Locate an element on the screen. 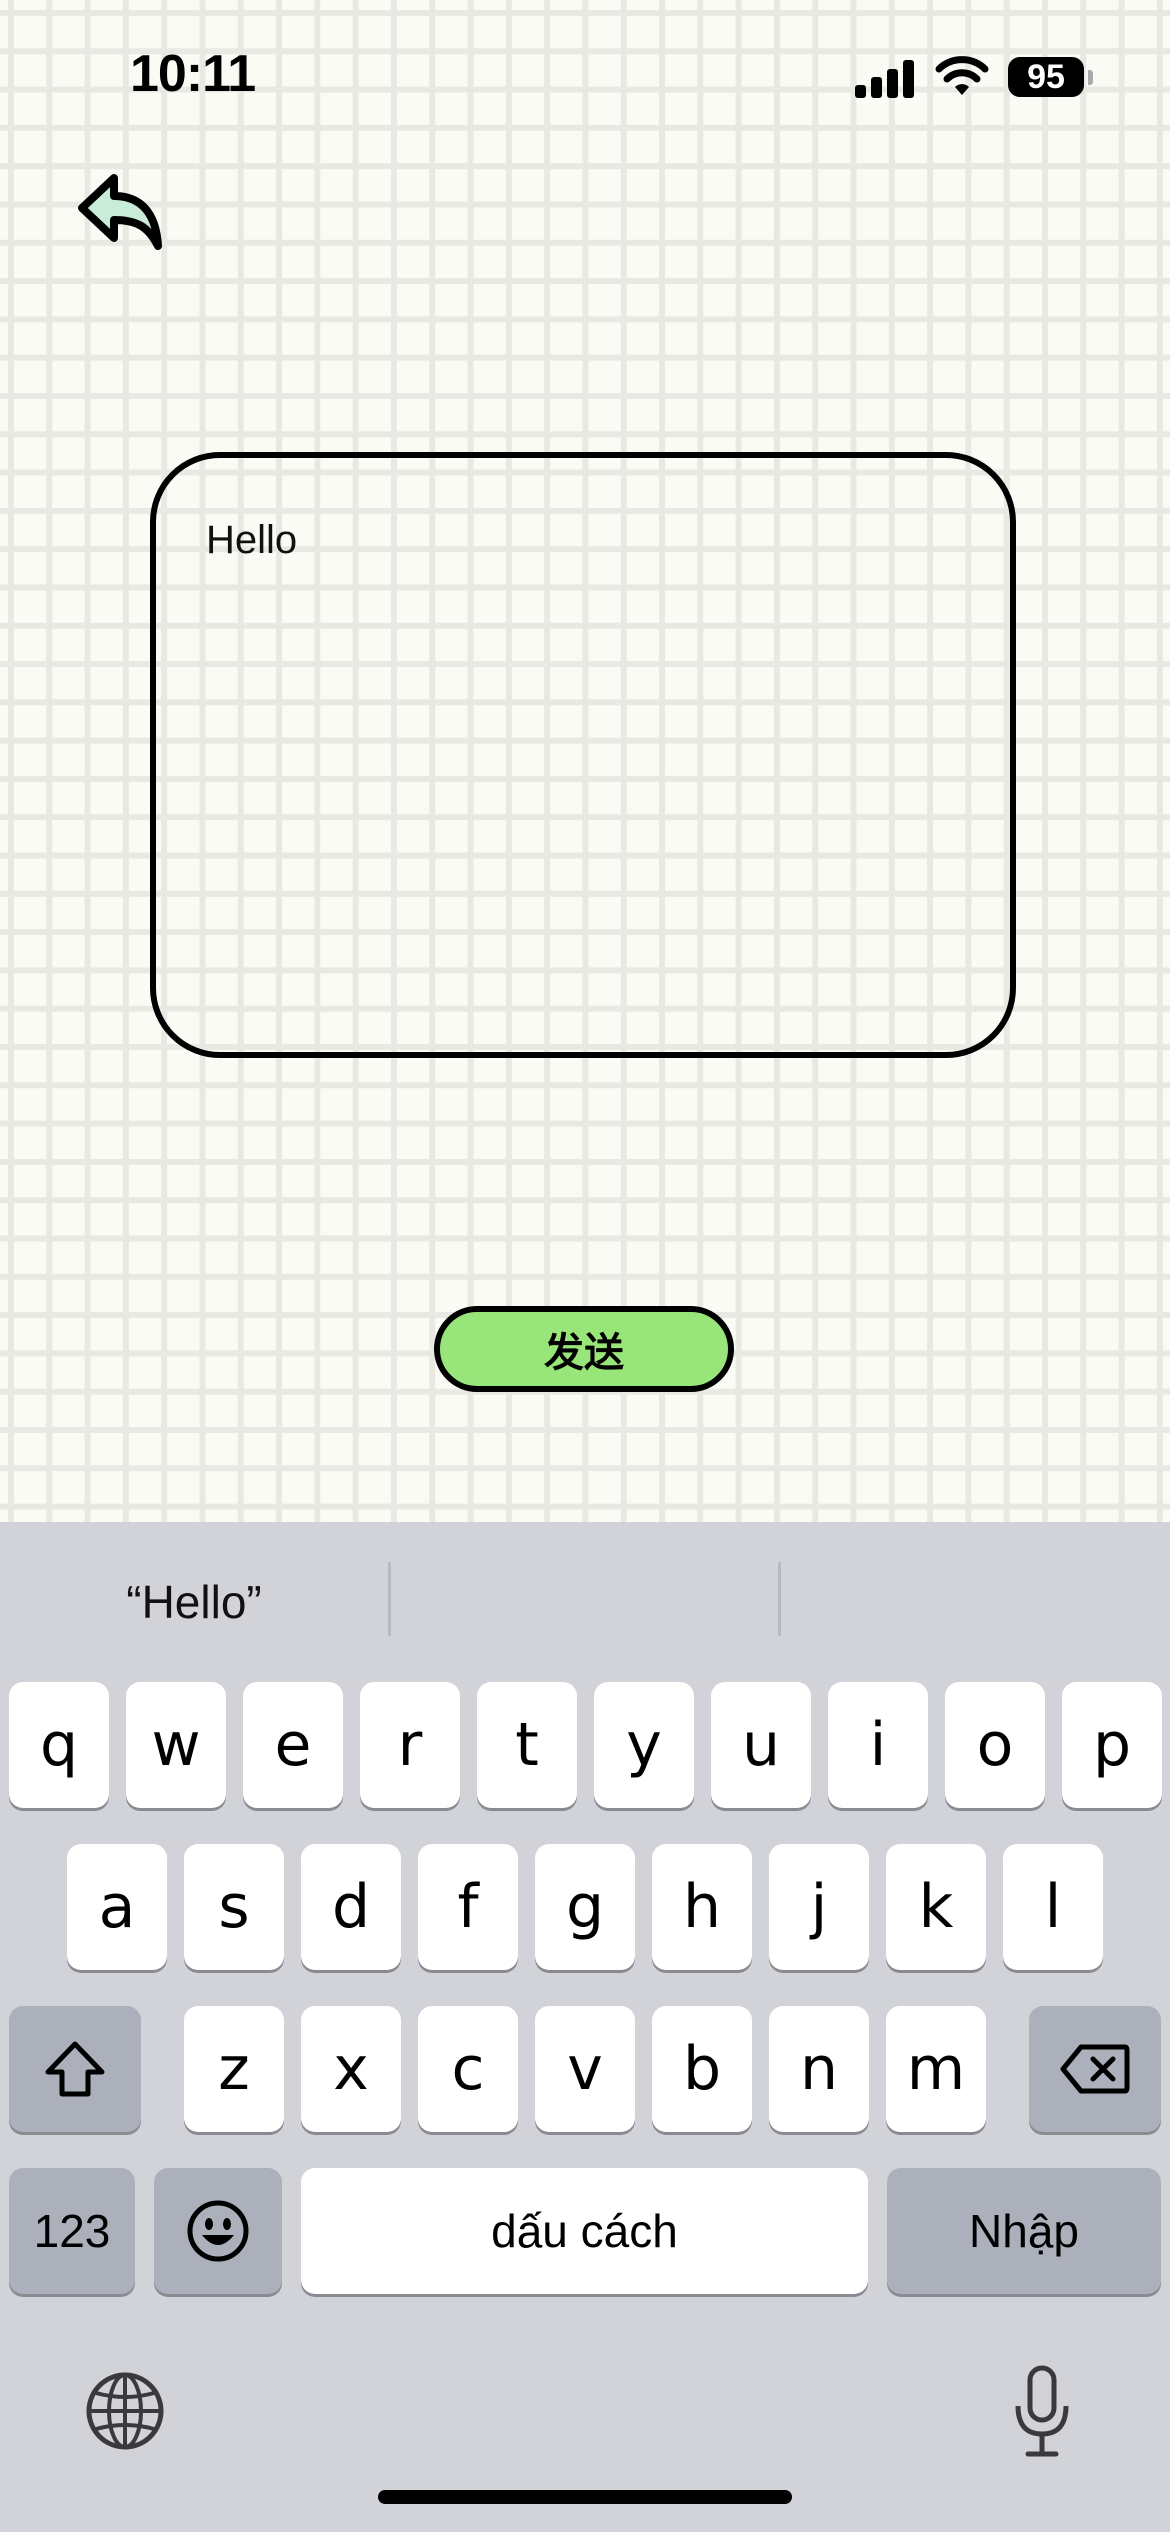 This screenshot has width=1170, height=2532. key-n: n is located at coordinates (819, 2069).